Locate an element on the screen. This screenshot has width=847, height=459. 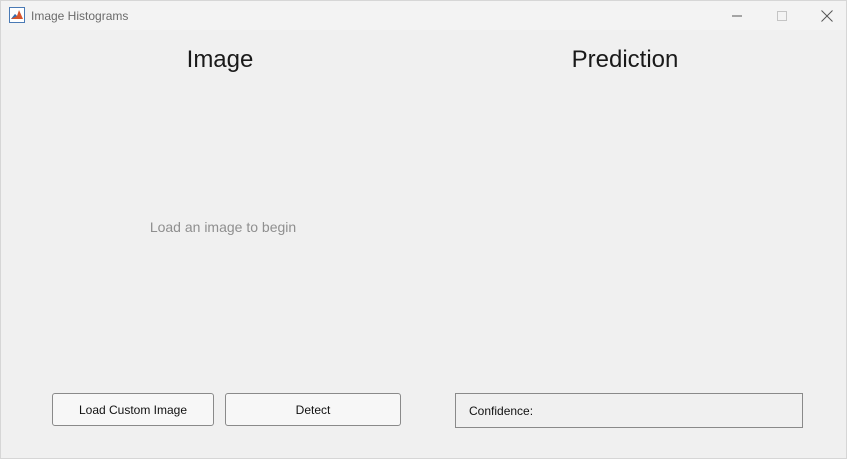
minimize-icon is located at coordinates (737, 16).